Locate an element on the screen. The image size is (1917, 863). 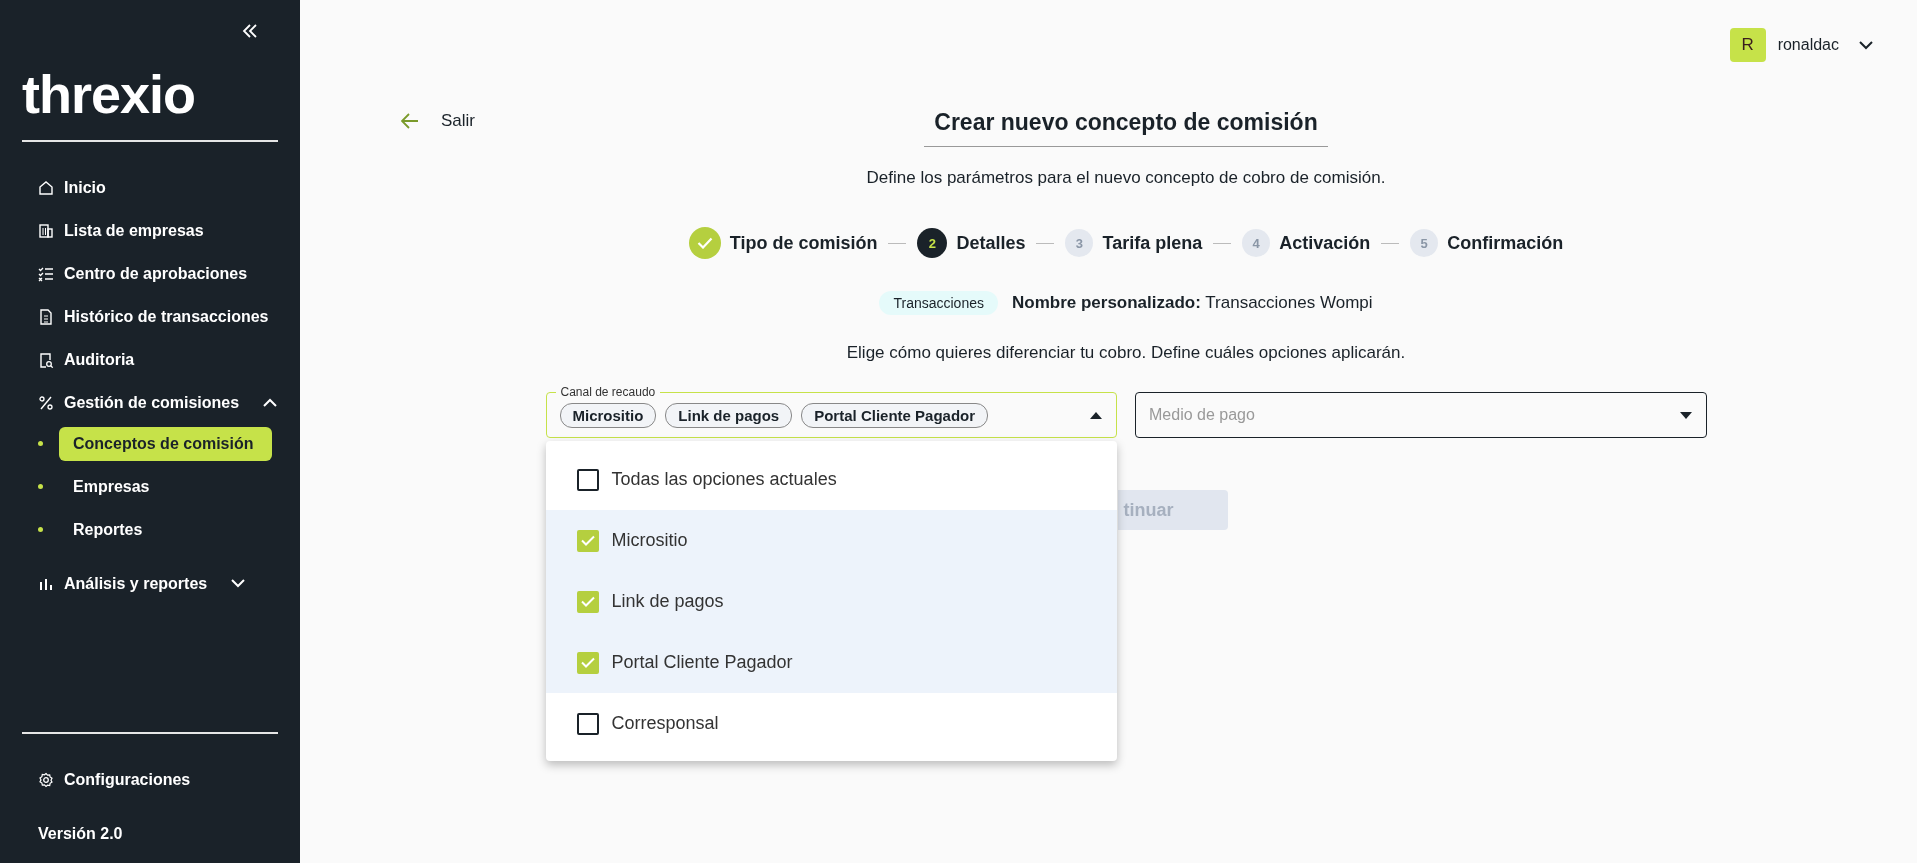
nav-subitem: Empresas is located at coordinates (165, 486).